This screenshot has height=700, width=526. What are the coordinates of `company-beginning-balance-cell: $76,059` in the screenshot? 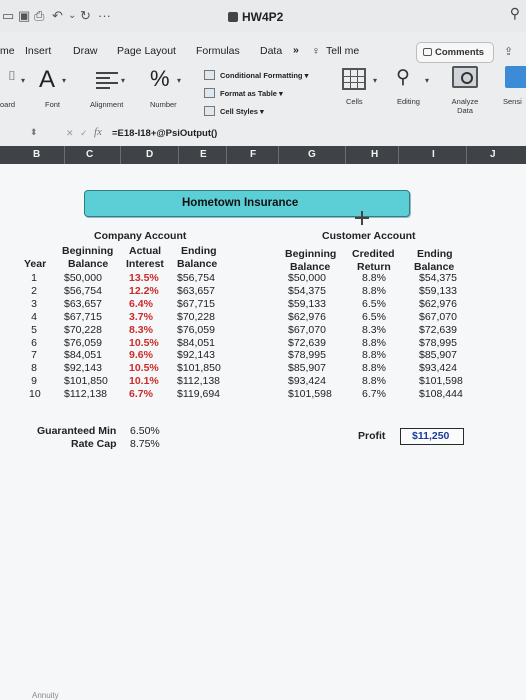 It's located at (83, 343).